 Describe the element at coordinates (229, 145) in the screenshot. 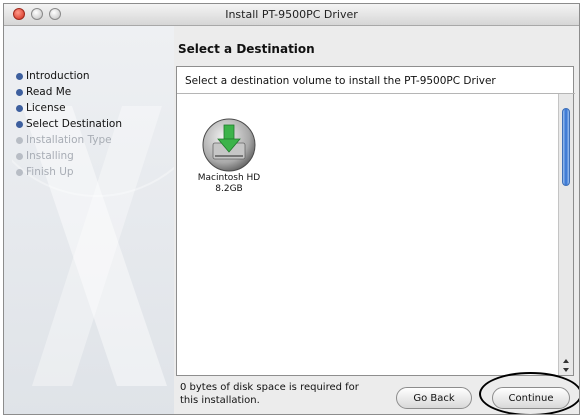

I see `hard-drive-install-icon` at that location.